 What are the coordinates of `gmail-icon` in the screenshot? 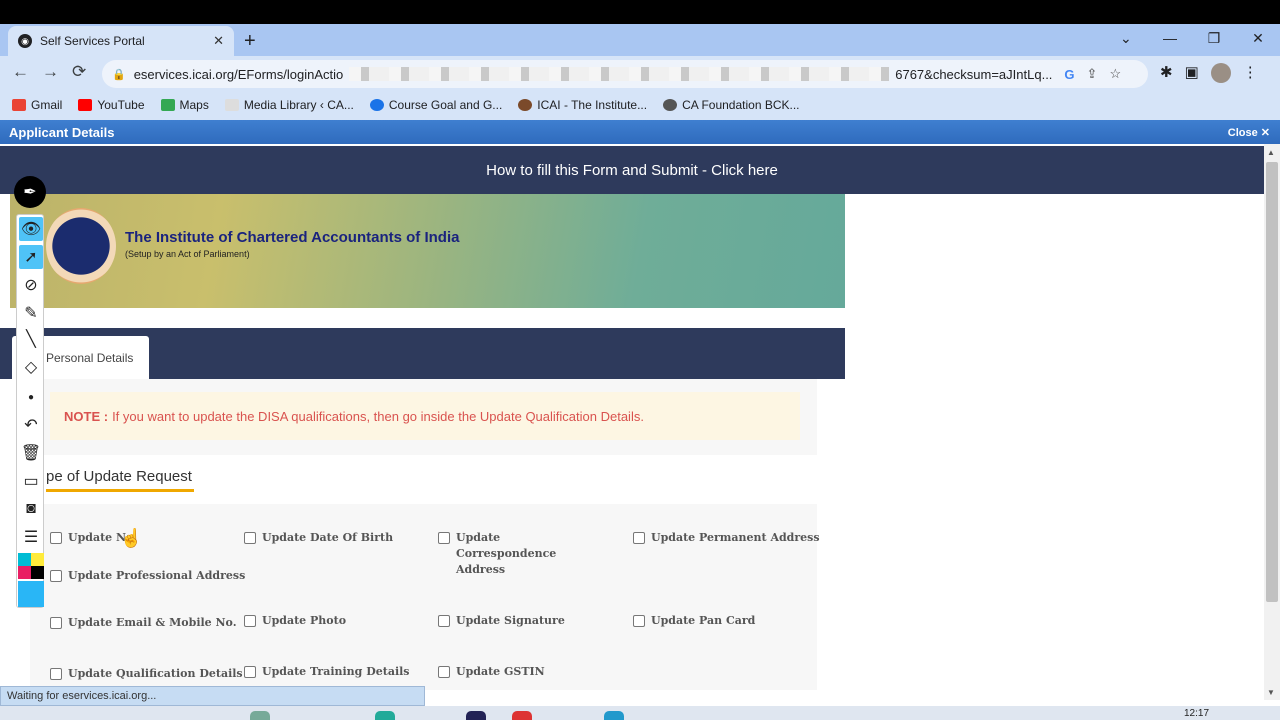 It's located at (19, 105).